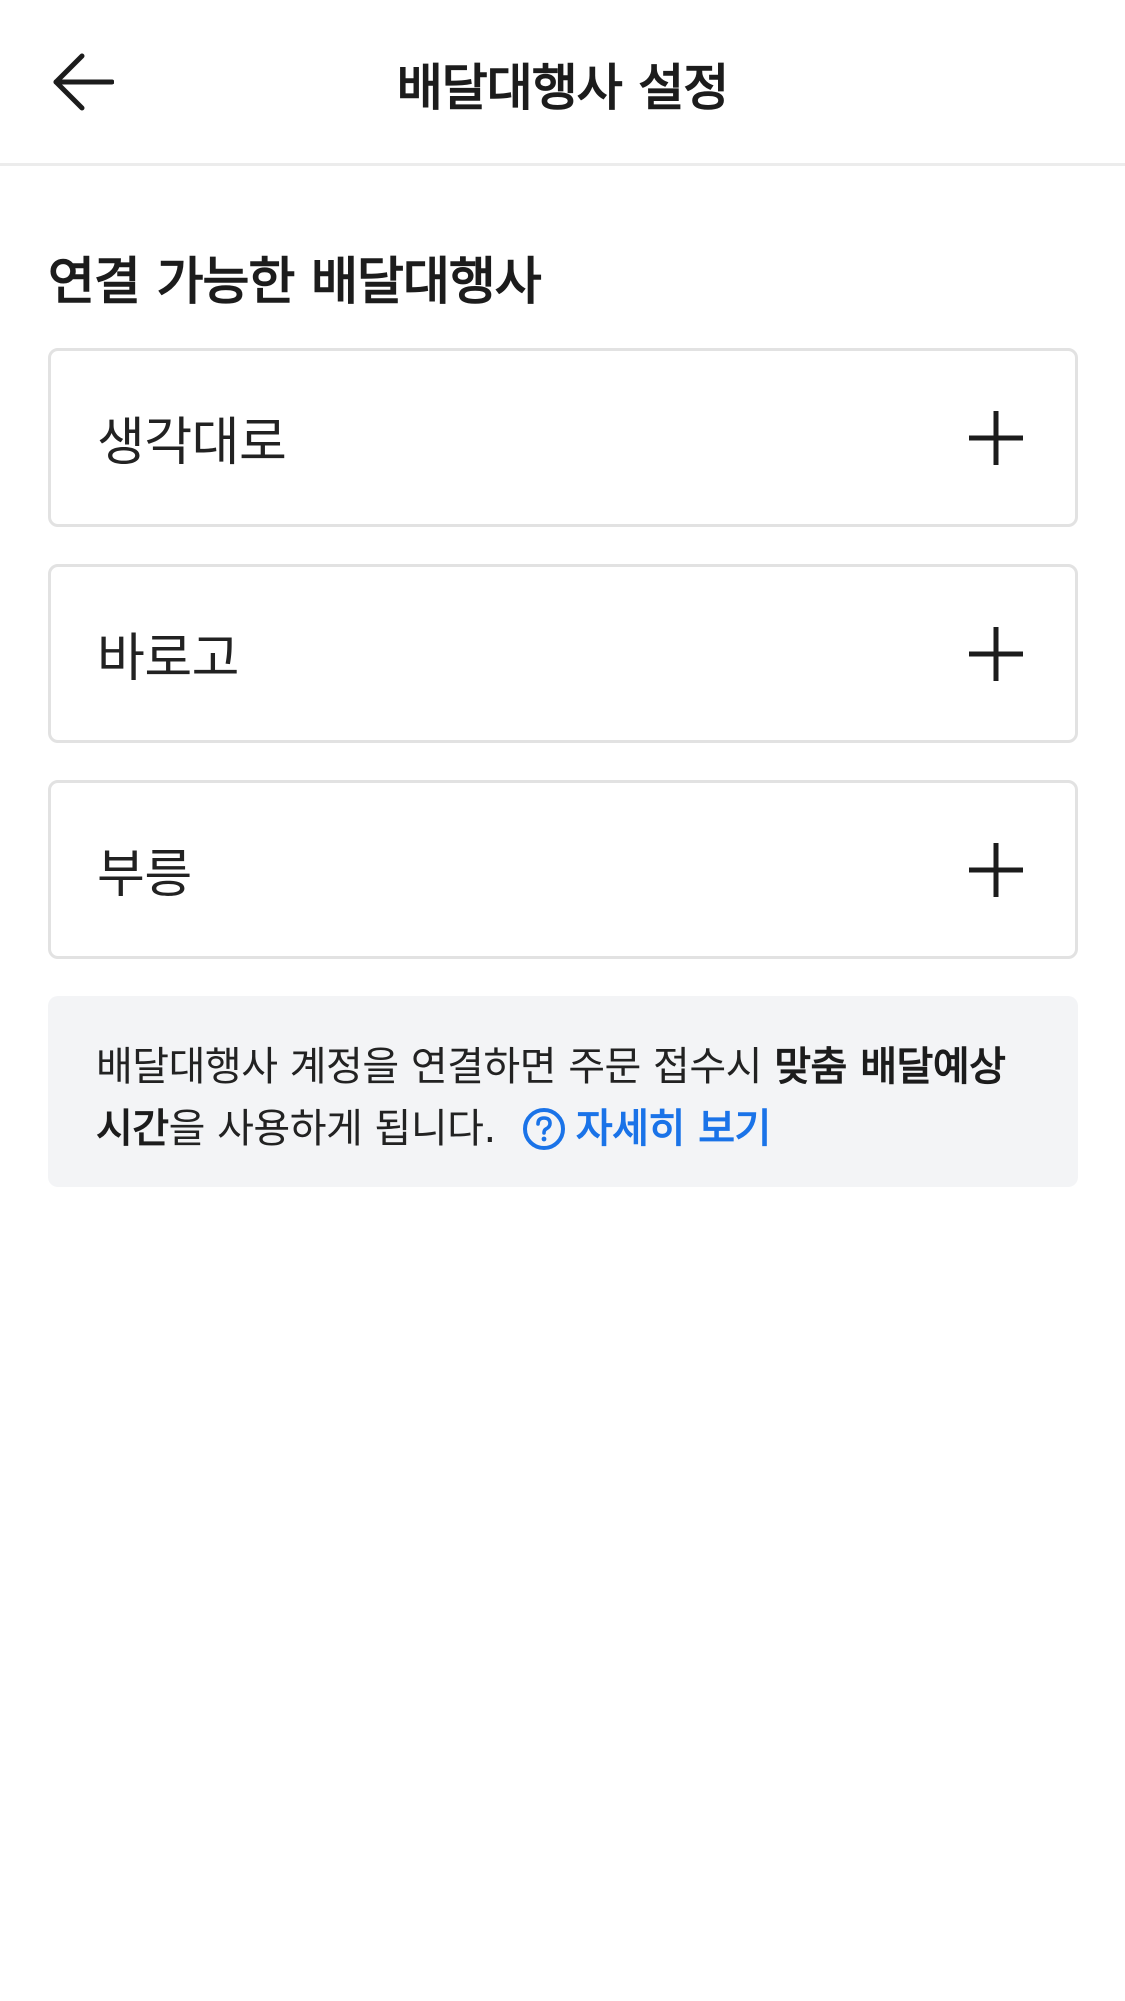  What do you see at coordinates (544, 1129) in the screenshot?
I see `question-circle-icon` at bounding box center [544, 1129].